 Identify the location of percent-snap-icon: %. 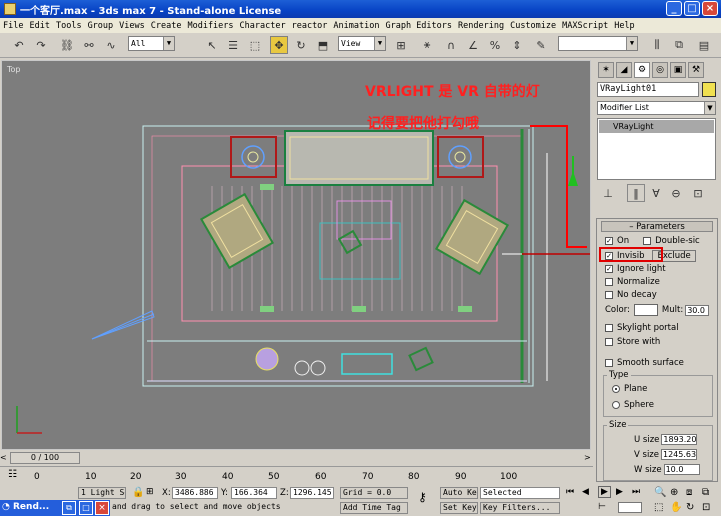
(495, 45).